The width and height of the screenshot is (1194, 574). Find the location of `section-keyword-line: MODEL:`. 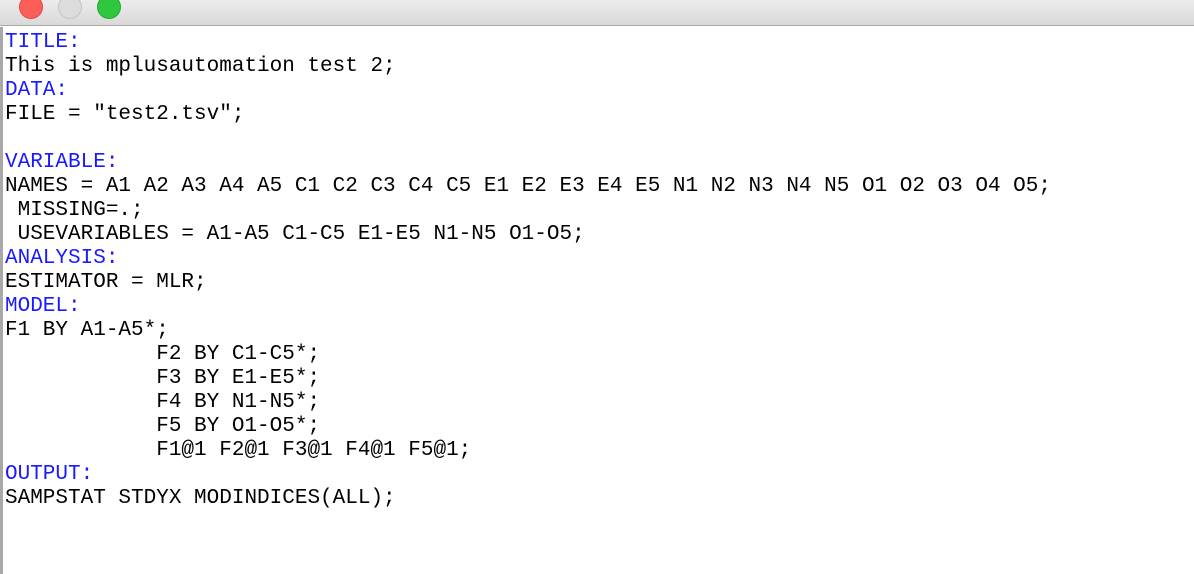

section-keyword-line: MODEL: is located at coordinates (43, 306).